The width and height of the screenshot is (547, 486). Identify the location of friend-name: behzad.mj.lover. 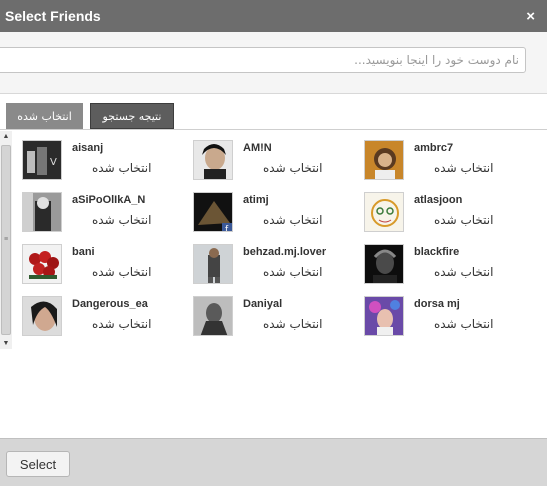
(285, 252).